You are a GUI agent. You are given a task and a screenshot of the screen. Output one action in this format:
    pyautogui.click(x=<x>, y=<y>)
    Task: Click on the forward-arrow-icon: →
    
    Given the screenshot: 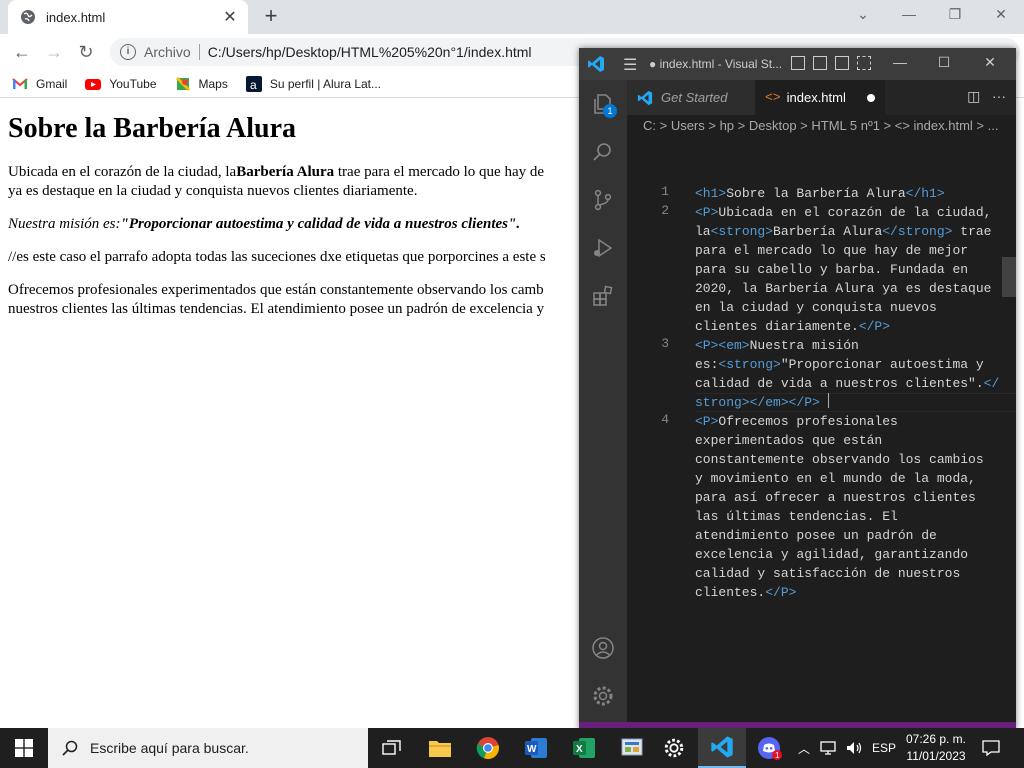 What is the action you would take?
    pyautogui.click(x=54, y=52)
    